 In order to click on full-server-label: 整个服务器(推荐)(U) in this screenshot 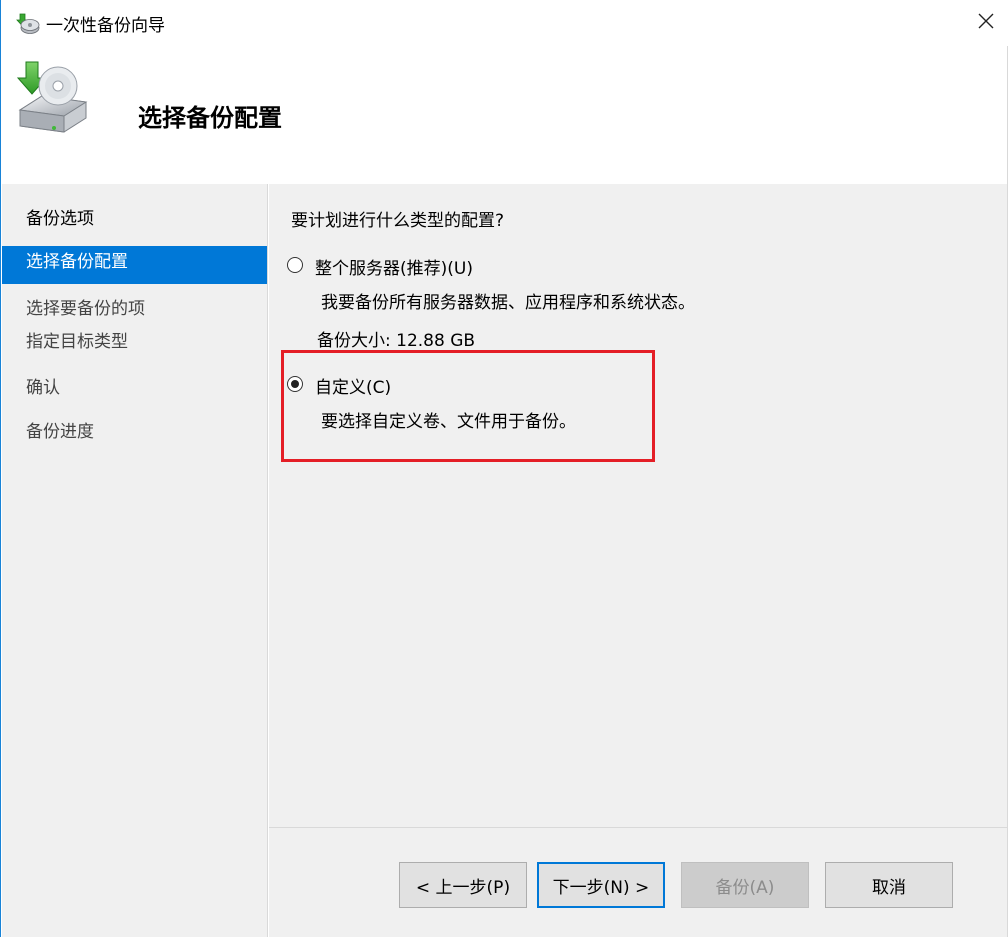, I will do `click(394, 266)`.